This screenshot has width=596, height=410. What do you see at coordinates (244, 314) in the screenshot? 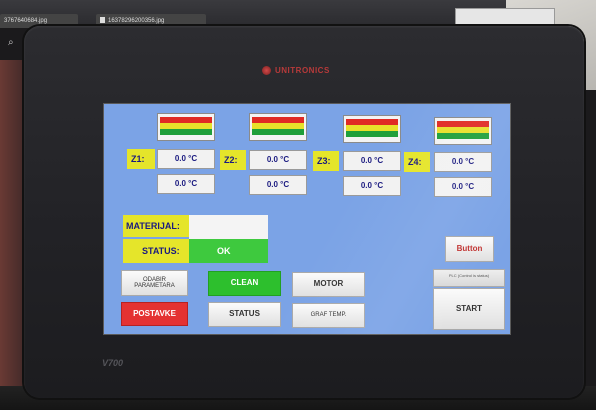
I see `status-button: STATUS` at bounding box center [244, 314].